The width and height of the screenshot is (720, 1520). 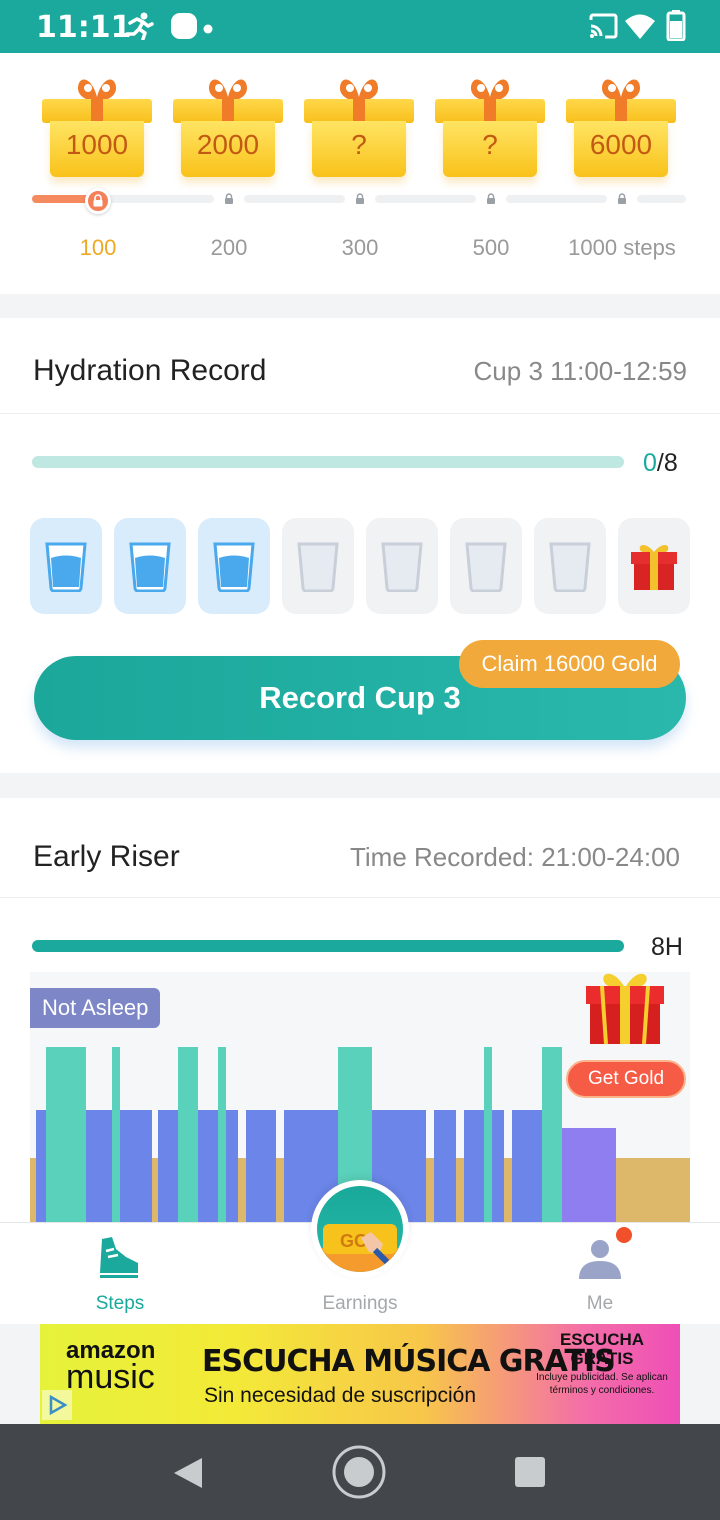 I want to click on progress-knob, so click(x=98, y=201).